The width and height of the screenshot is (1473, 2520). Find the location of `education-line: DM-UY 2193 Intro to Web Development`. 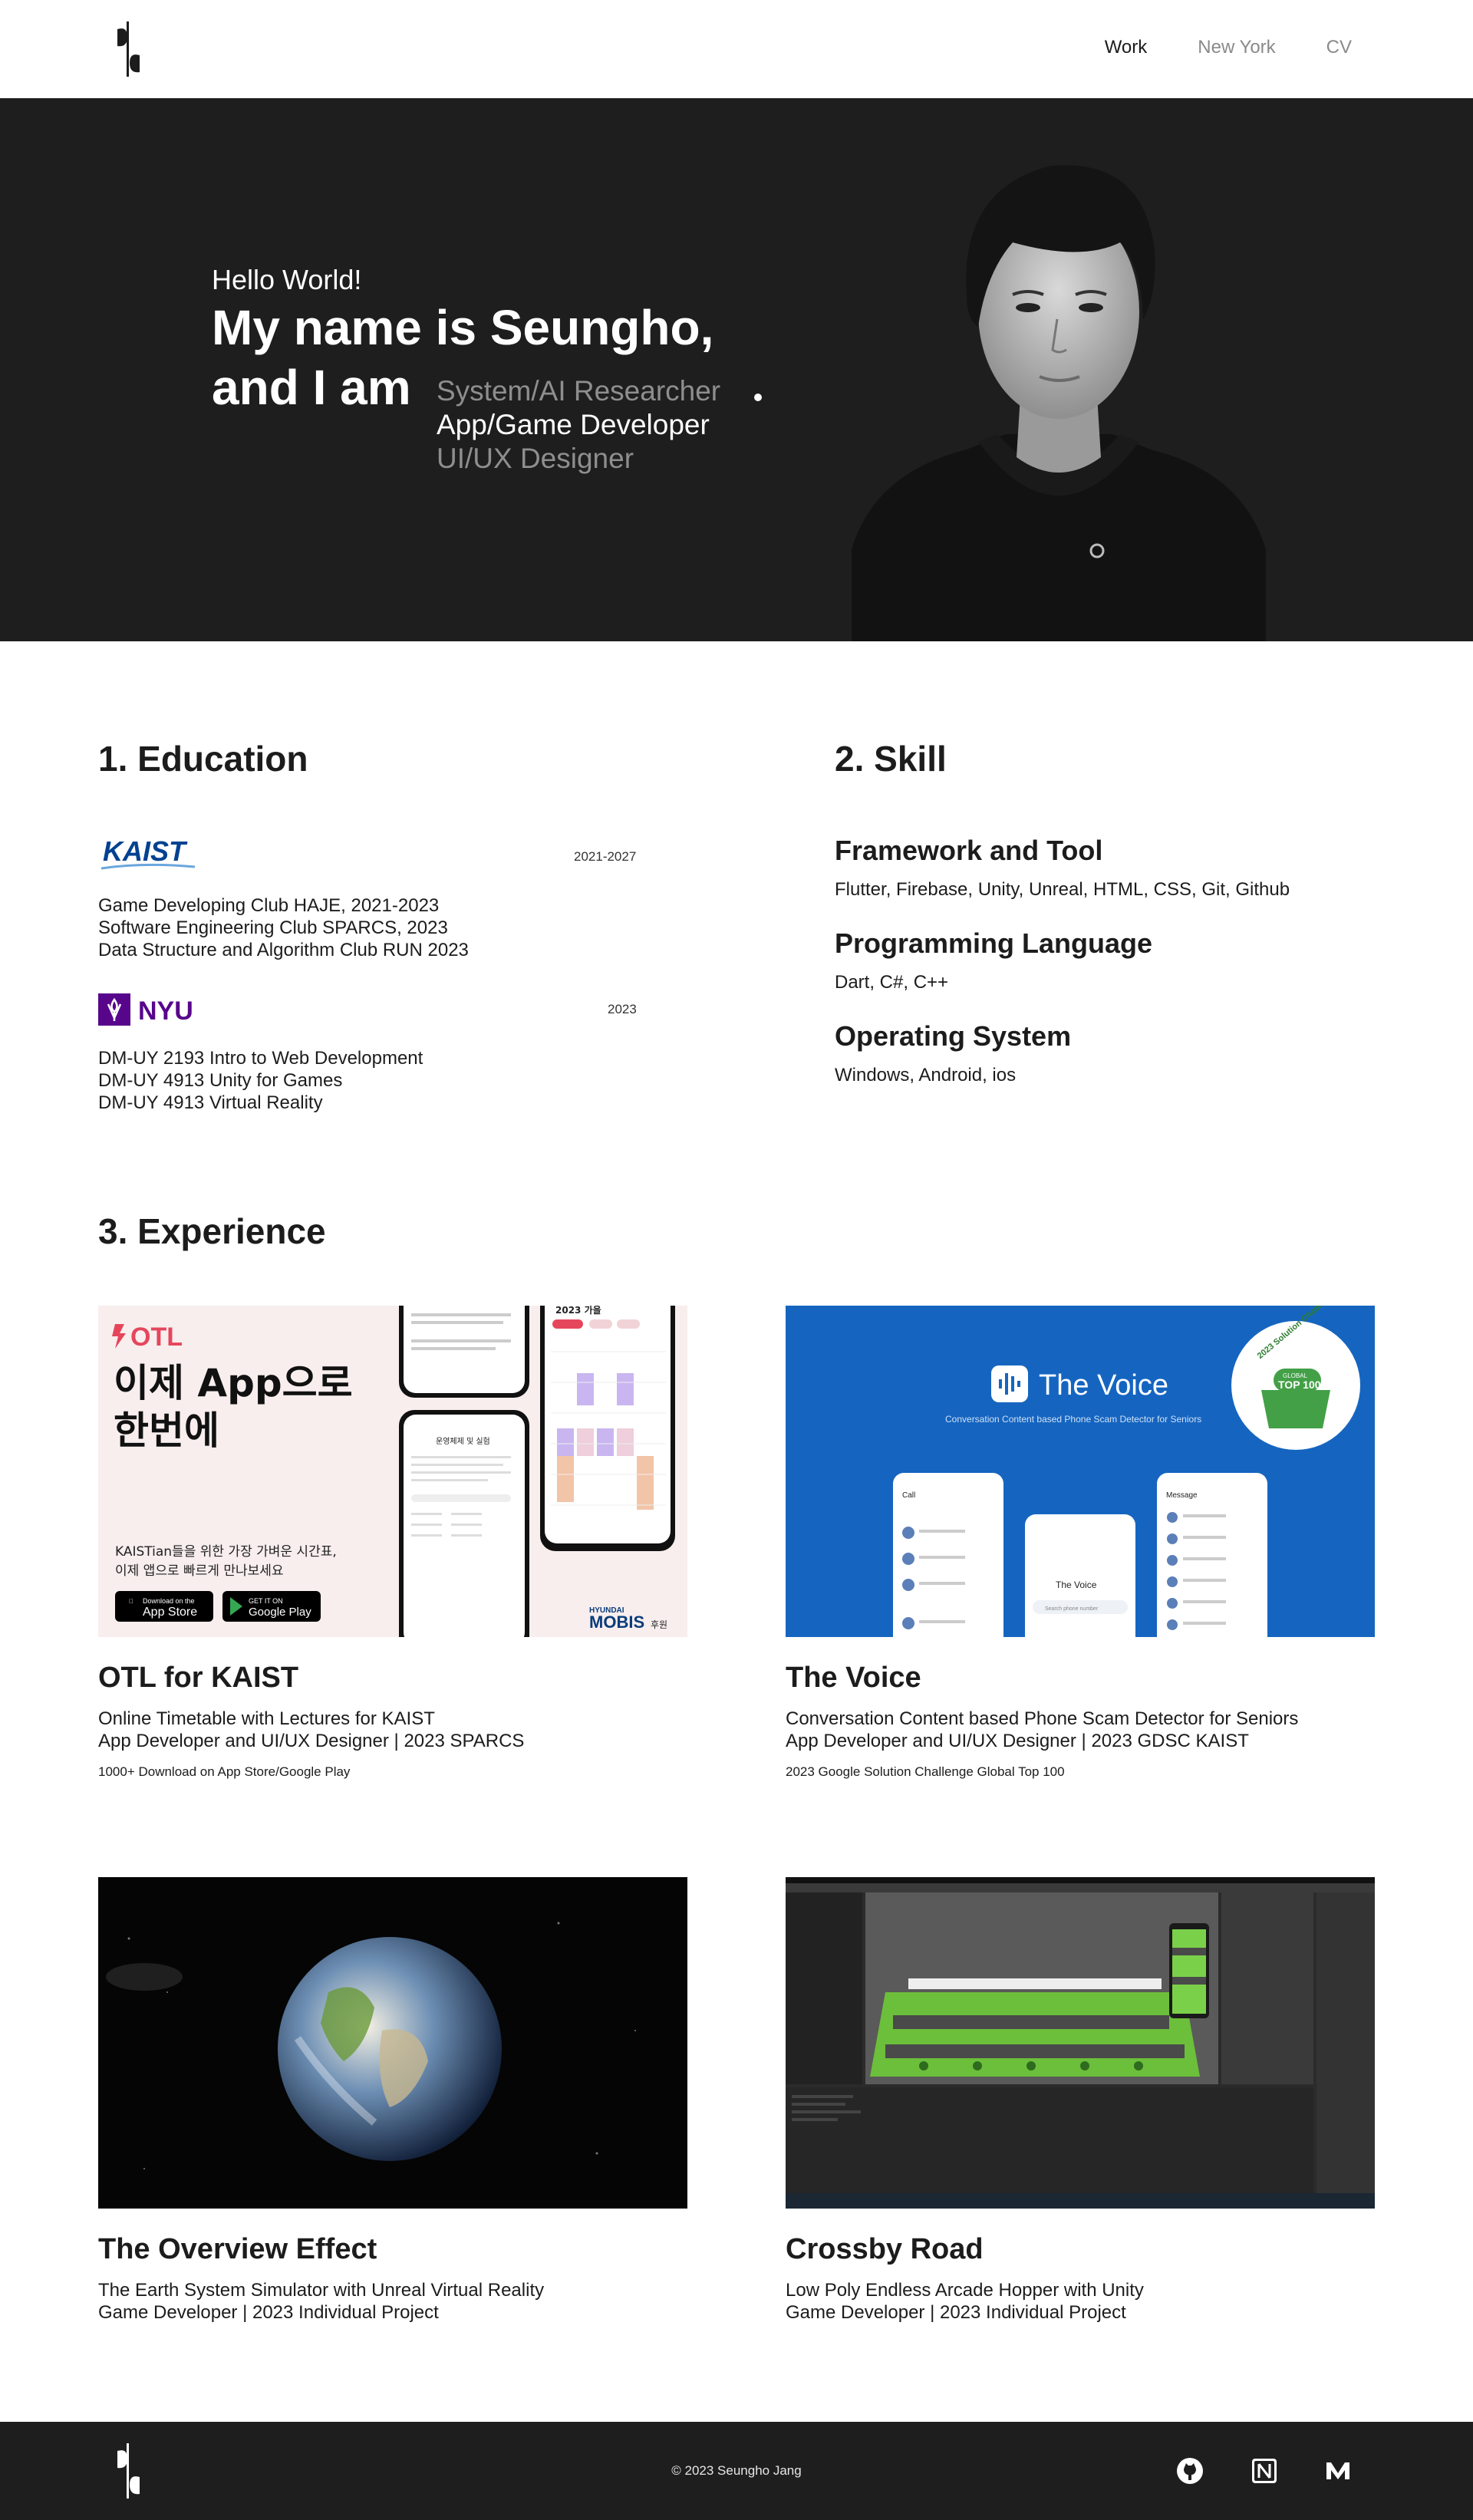

education-line: DM-UY 2193 Intro to Web Development is located at coordinates (260, 1058).